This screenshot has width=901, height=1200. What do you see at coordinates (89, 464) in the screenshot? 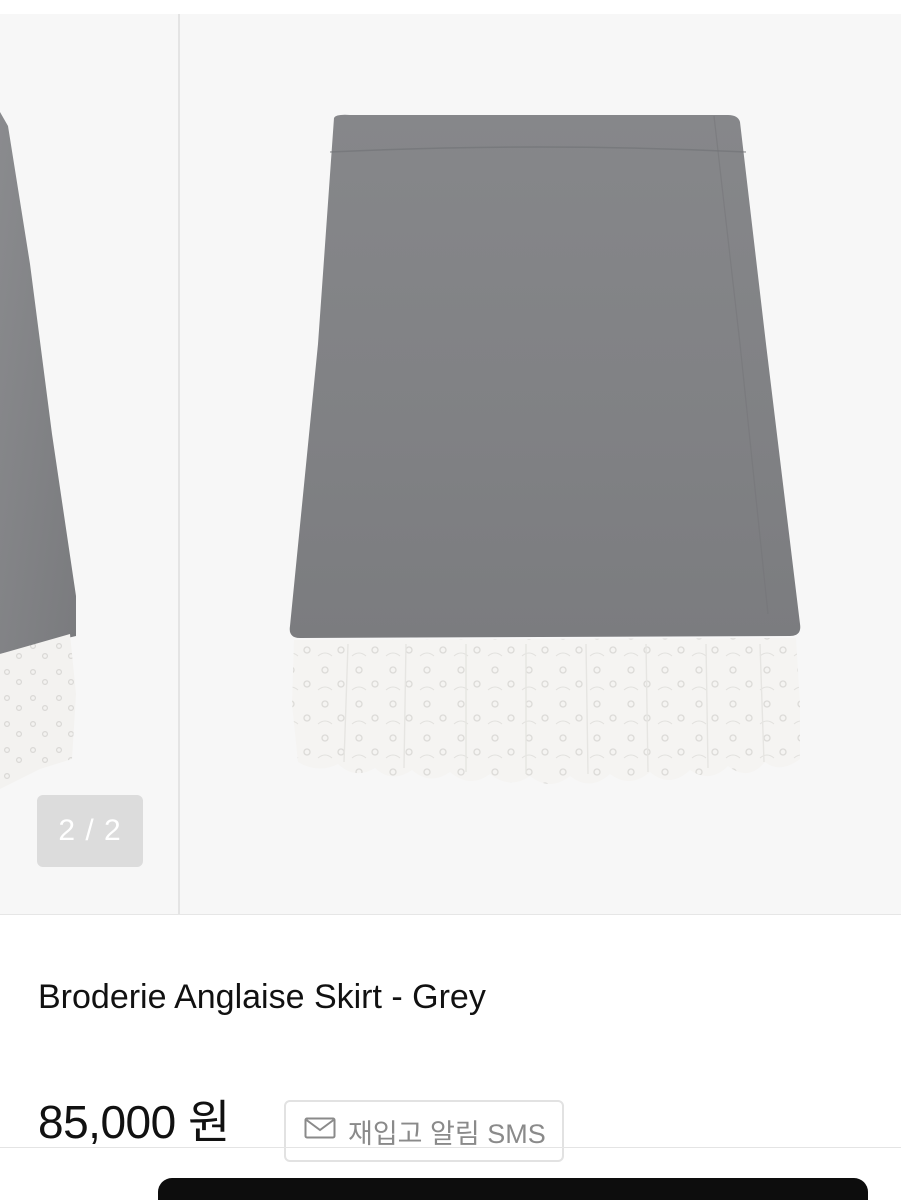
I see `gallery-slide-previous` at bounding box center [89, 464].